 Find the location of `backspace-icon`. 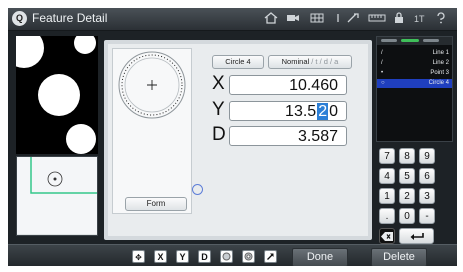

backspace-icon is located at coordinates (387, 236).